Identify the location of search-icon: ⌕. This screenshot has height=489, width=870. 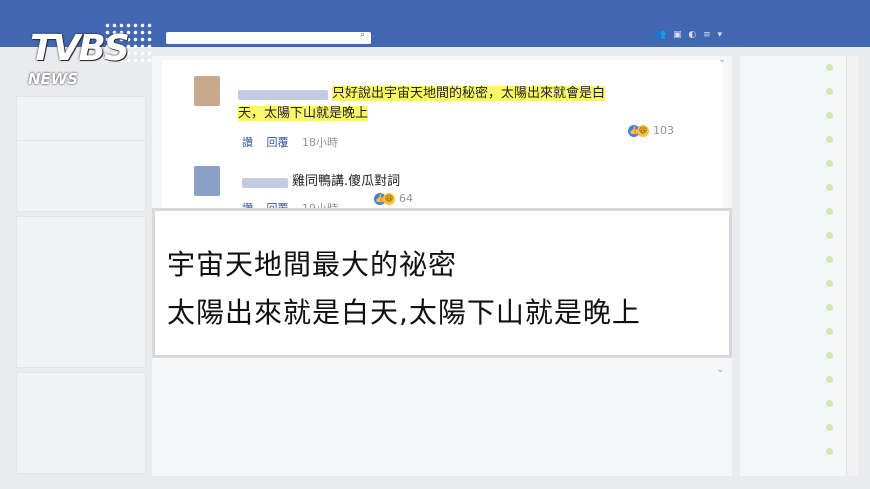
(362, 35).